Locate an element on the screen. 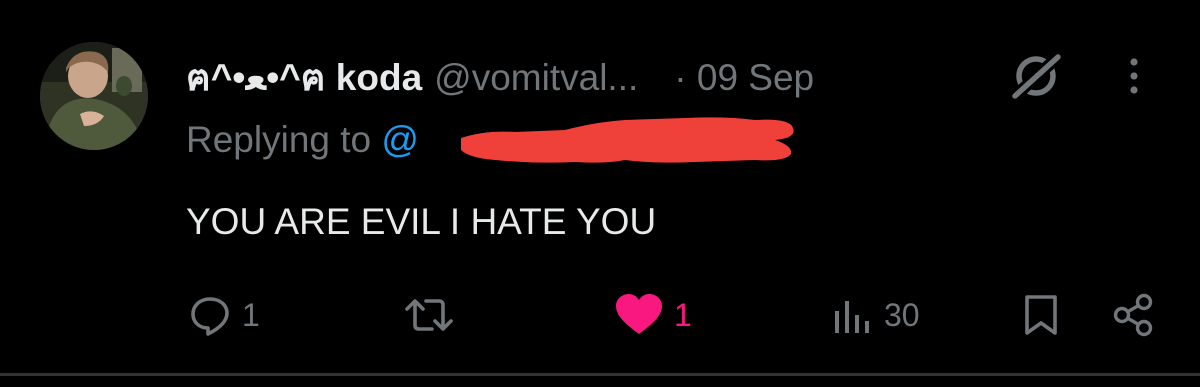  retweet-button is located at coordinates (429, 315).